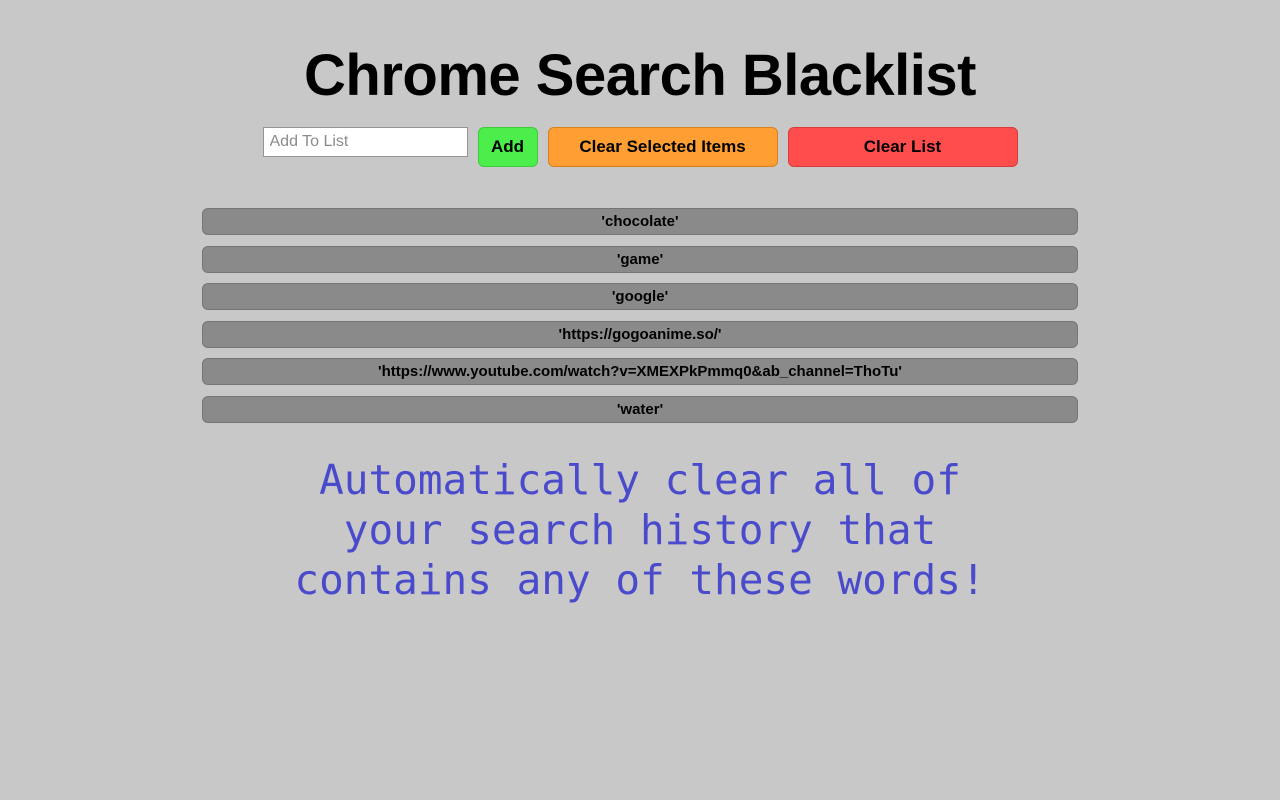 The image size is (1280, 800). Describe the element at coordinates (640, 409) in the screenshot. I see `list-item: 'water'` at that location.